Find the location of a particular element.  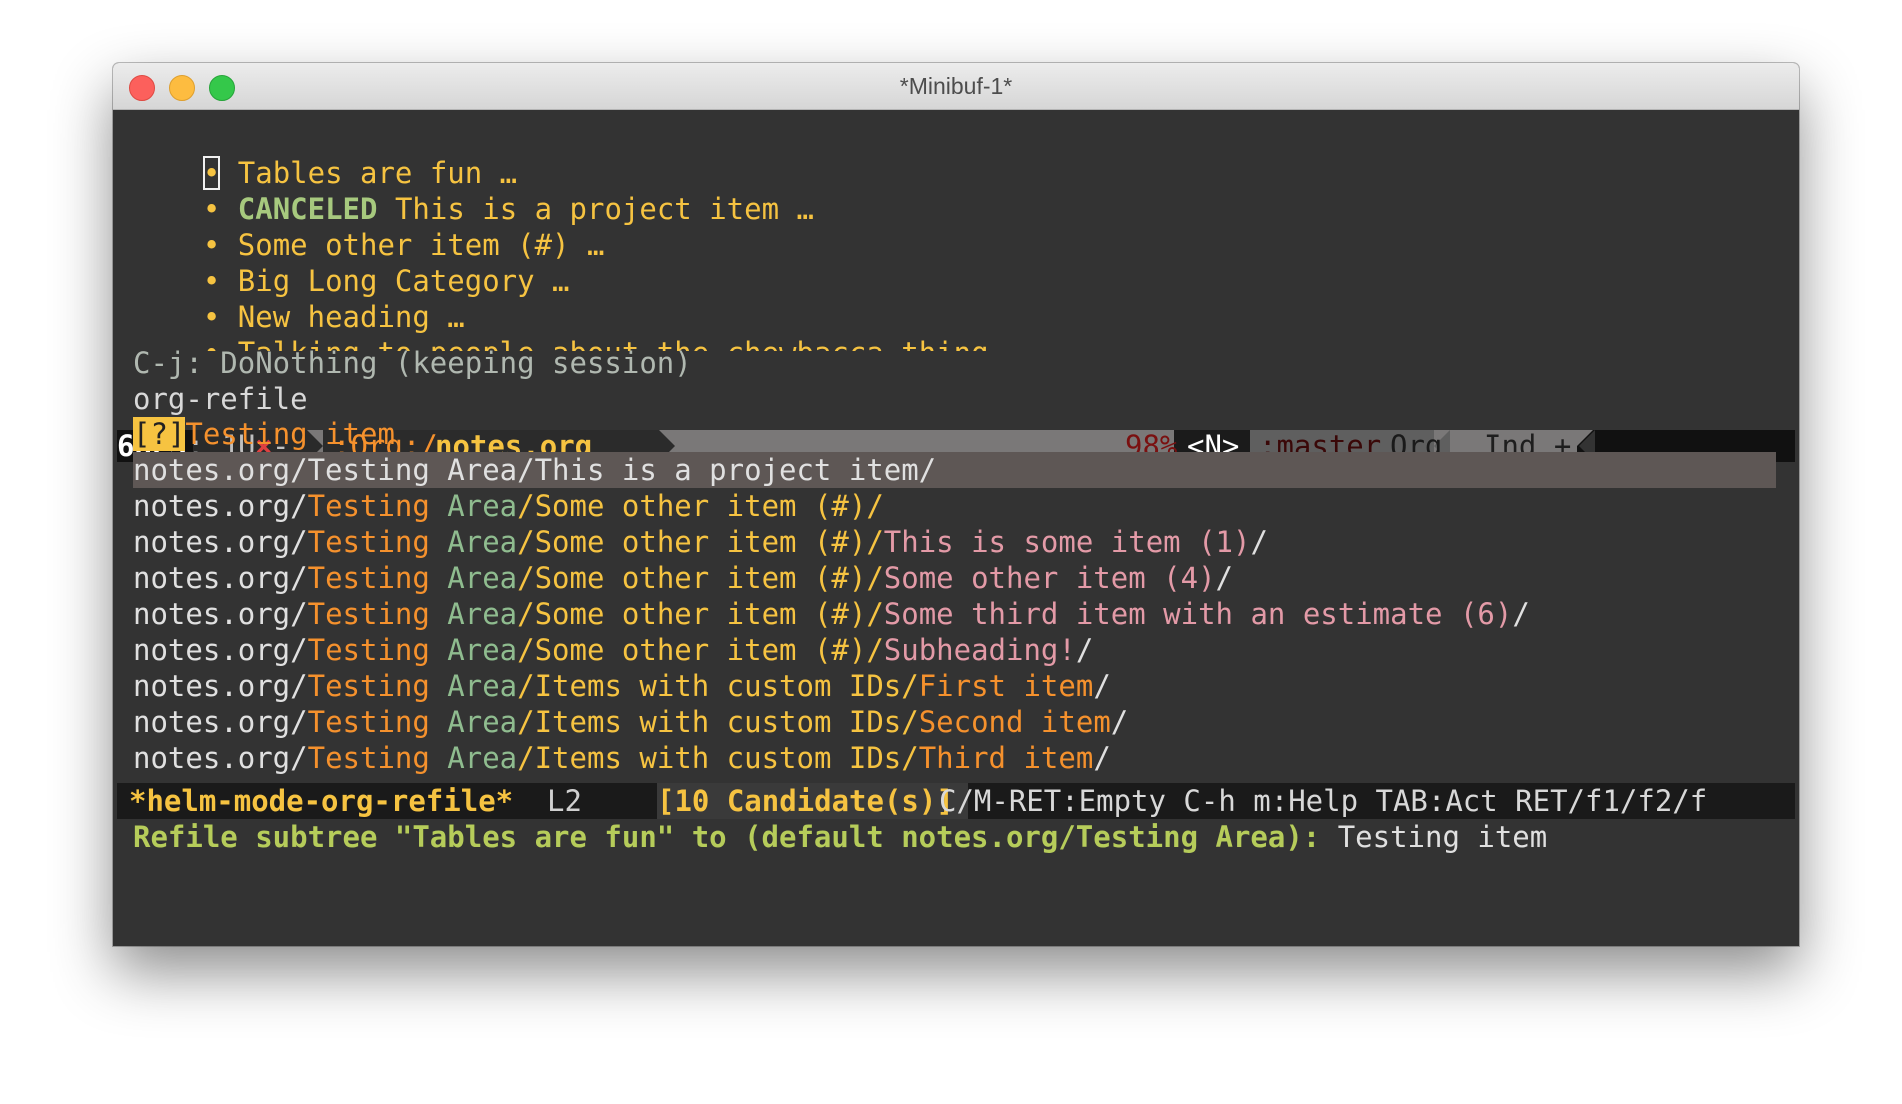

new-marker: [?] is located at coordinates (159, 434).